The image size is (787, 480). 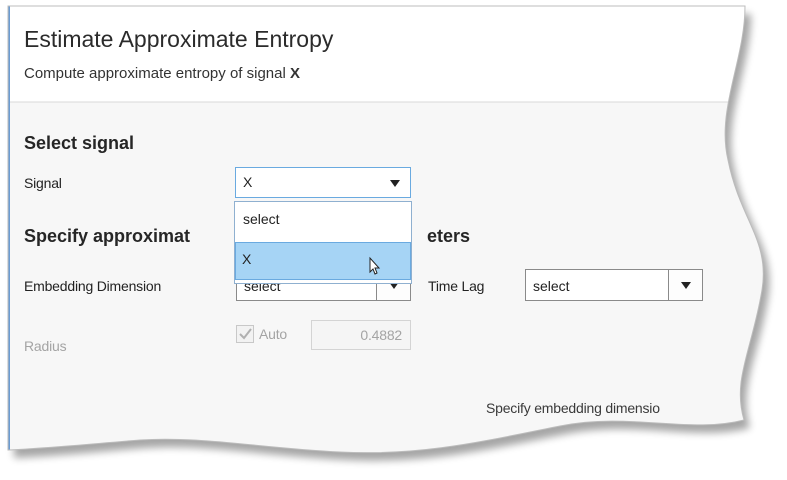 I want to click on page-subtitle: Compute approximate entropy of signal X, so click(x=162, y=73).